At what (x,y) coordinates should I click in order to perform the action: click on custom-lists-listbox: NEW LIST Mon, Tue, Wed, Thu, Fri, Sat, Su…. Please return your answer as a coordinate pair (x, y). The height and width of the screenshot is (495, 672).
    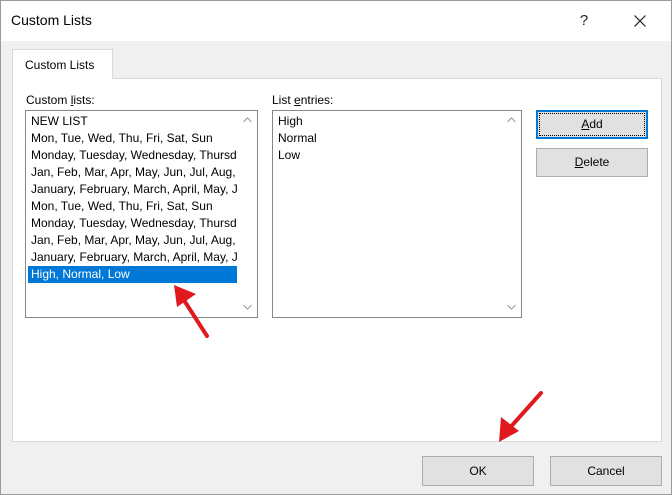
    Looking at the image, I should click on (141, 214).